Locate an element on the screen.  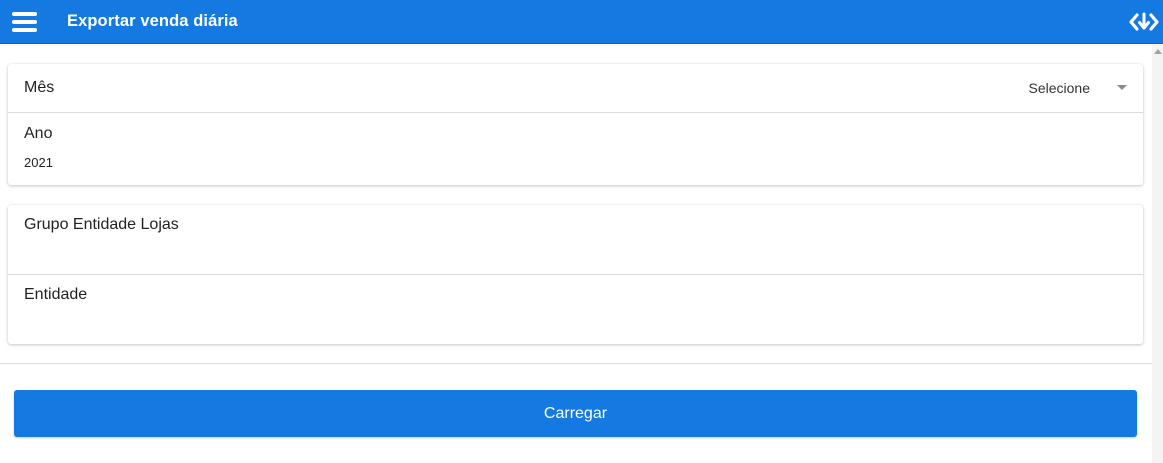
code-download-icon is located at coordinates (1144, 22).